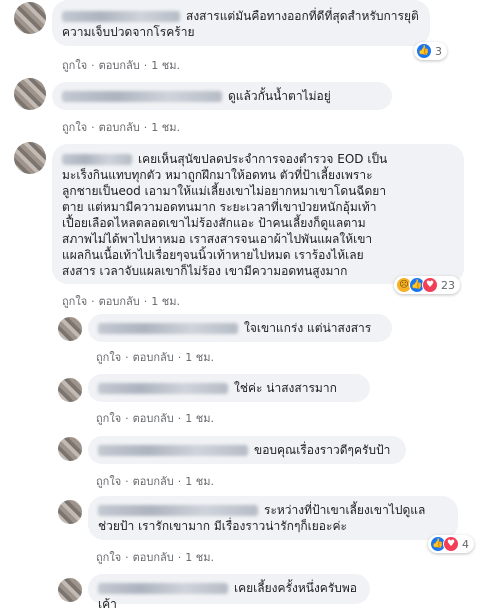 This screenshot has width=499, height=612. I want to click on comment-text-line: ระหว่างที่ป้าเขาเลี้ยงเขาไปดูแล, so click(345, 510).